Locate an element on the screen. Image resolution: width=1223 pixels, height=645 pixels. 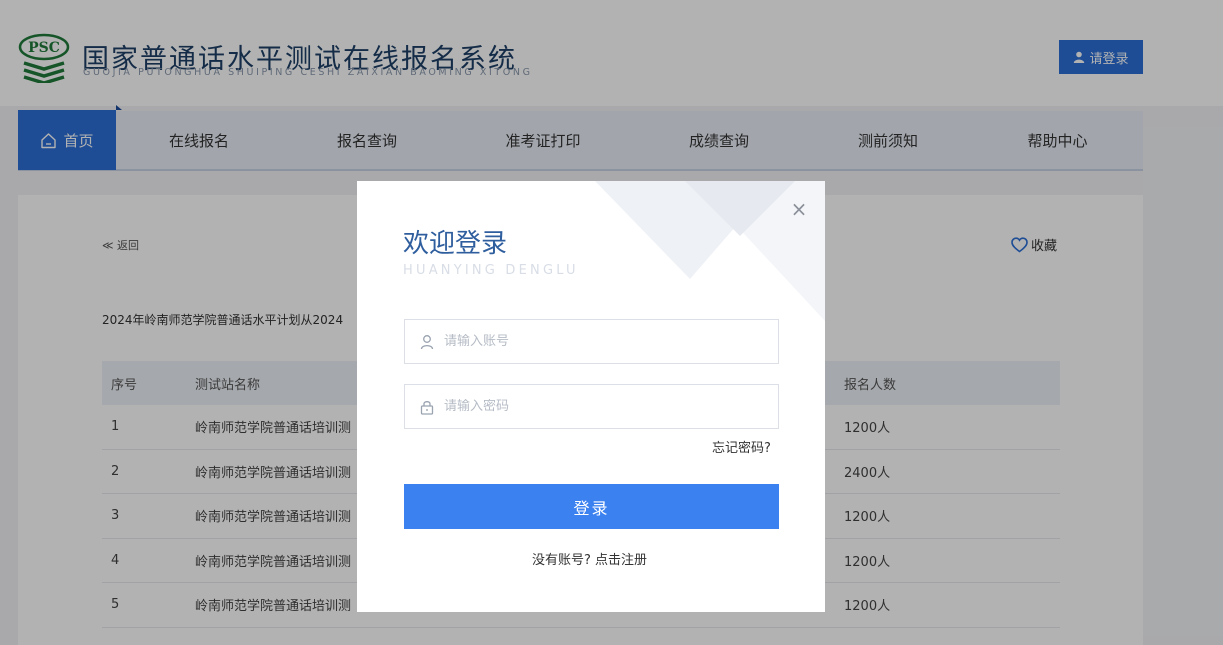
password-field is located at coordinates (591, 406).